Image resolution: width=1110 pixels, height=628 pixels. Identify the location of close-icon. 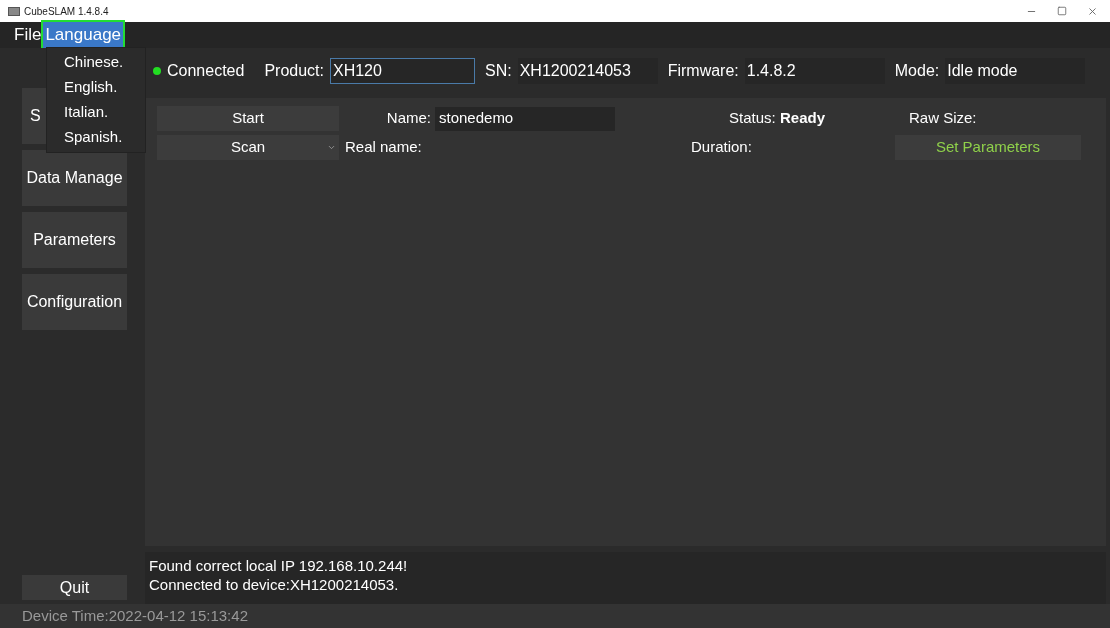
(1092, 11).